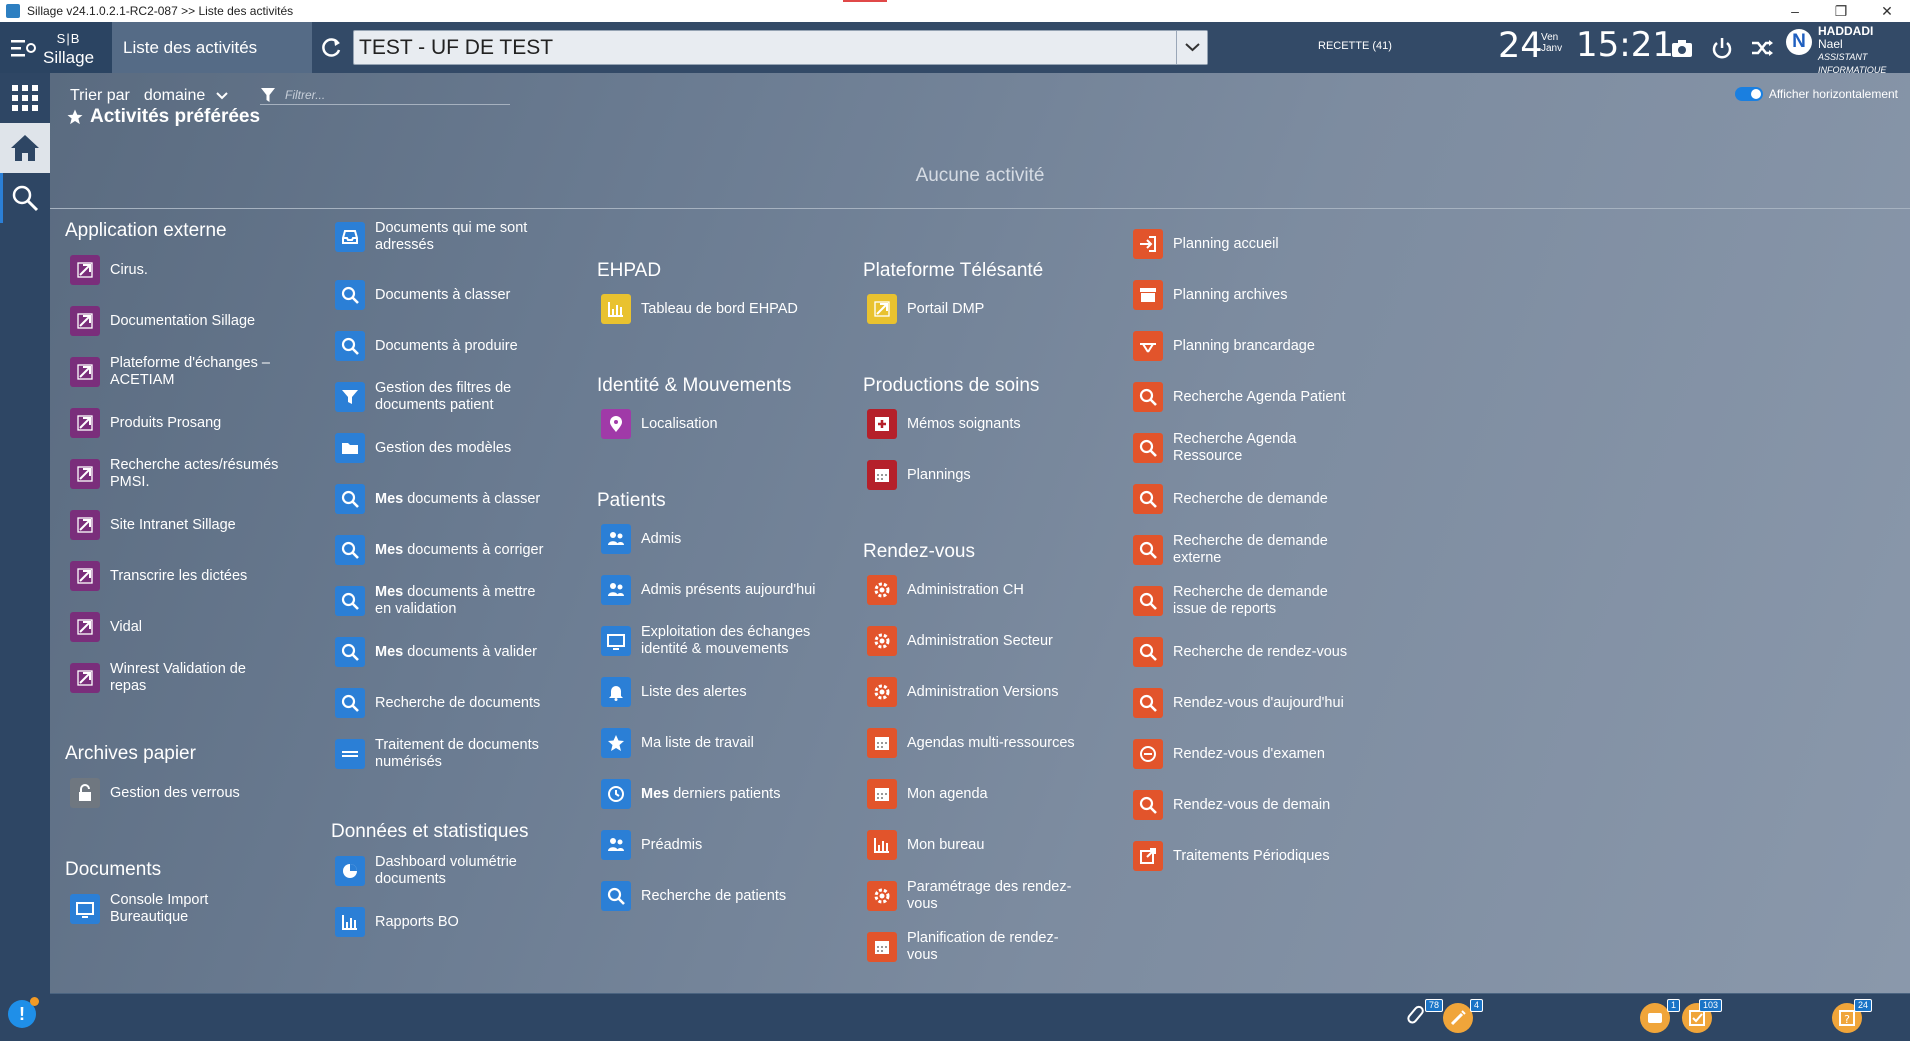 The width and height of the screenshot is (1910, 1041). Describe the element at coordinates (708, 590) in the screenshot. I see `activity-item: Admis présents aujourd'hui` at that location.